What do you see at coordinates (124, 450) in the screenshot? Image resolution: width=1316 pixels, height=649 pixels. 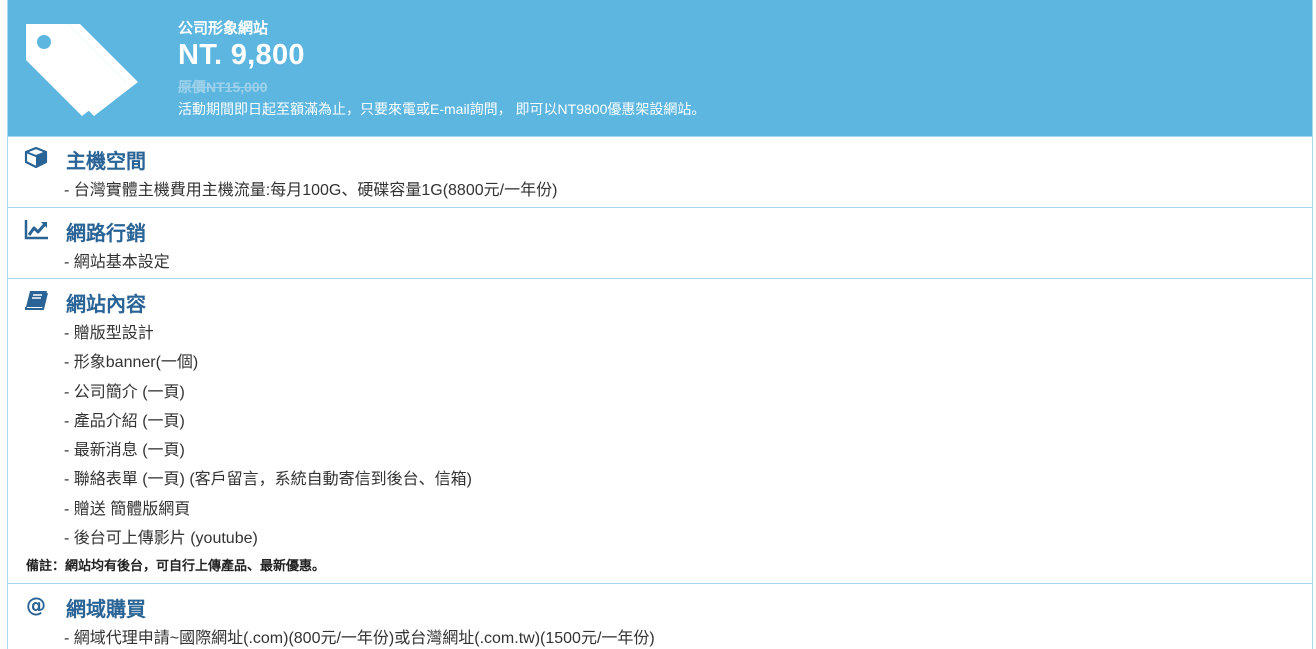 I see `list-item: - 最新消息 (一頁)` at bounding box center [124, 450].